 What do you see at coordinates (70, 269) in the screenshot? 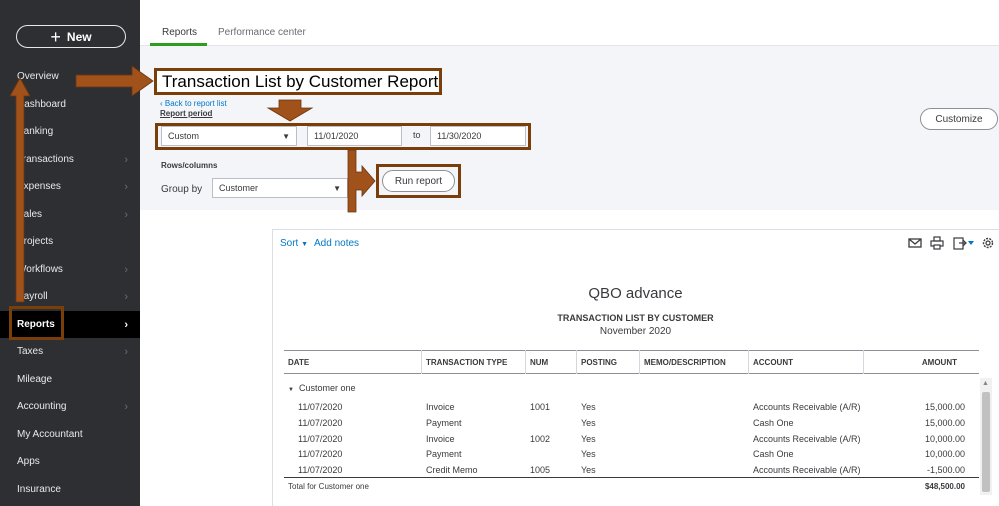
I see `sidebar-item-workflows: Workflows ›` at bounding box center [70, 269].